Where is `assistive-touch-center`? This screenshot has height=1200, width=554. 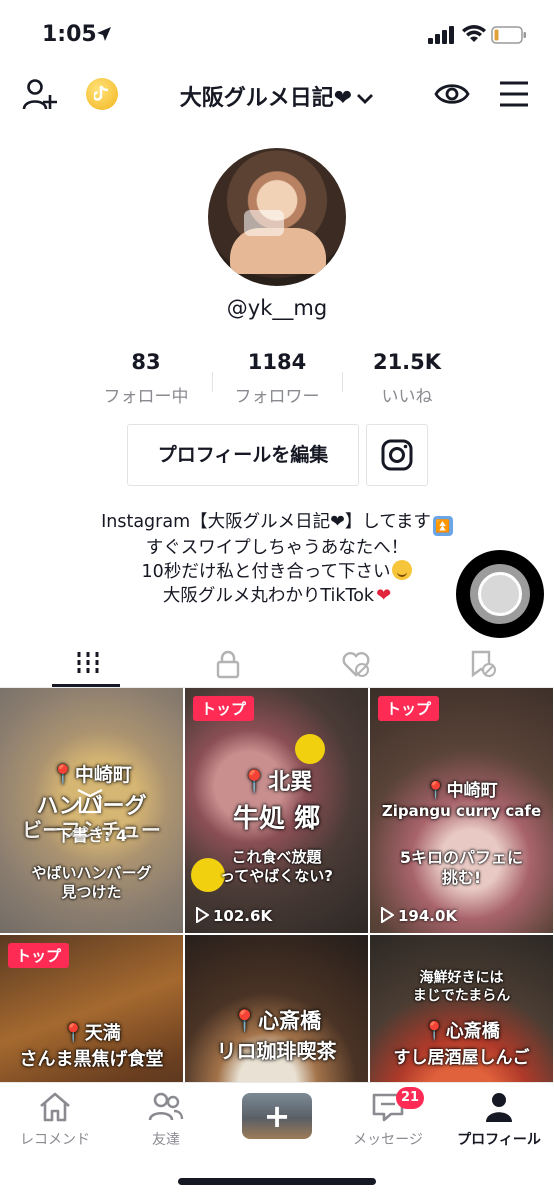 assistive-touch-center is located at coordinates (500, 594).